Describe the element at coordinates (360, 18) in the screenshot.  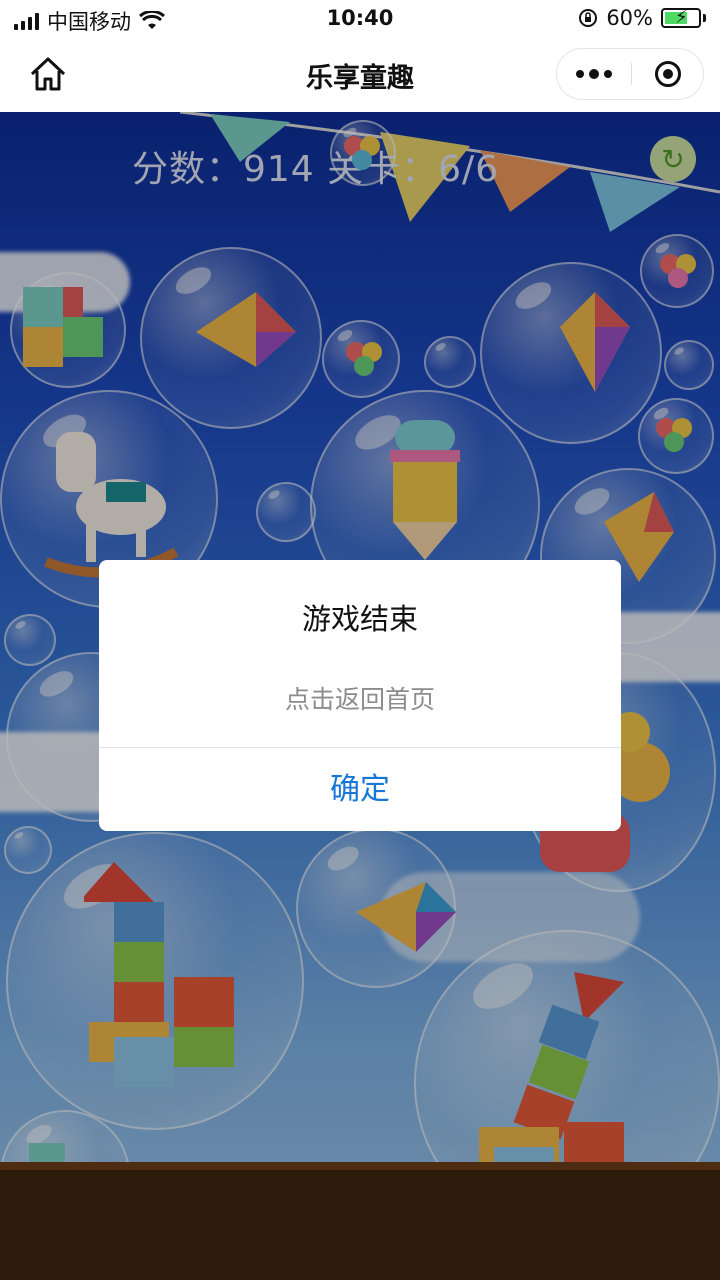
I see `status-bar: 中国移动 10:40 60% ⚡` at that location.